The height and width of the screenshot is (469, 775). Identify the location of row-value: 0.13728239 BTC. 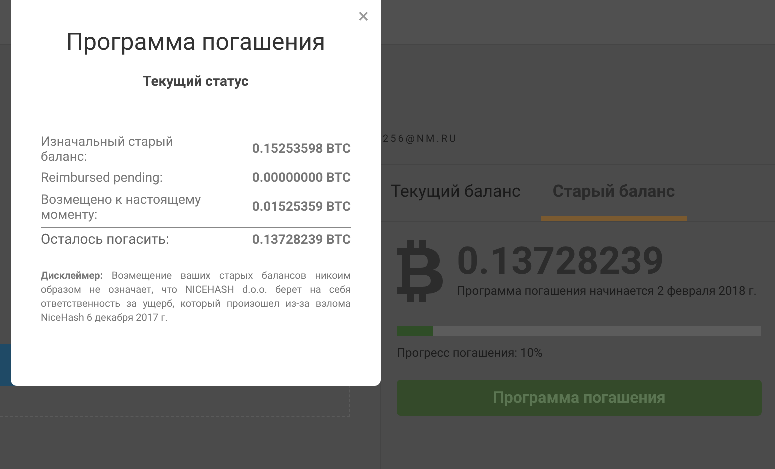
(301, 241).